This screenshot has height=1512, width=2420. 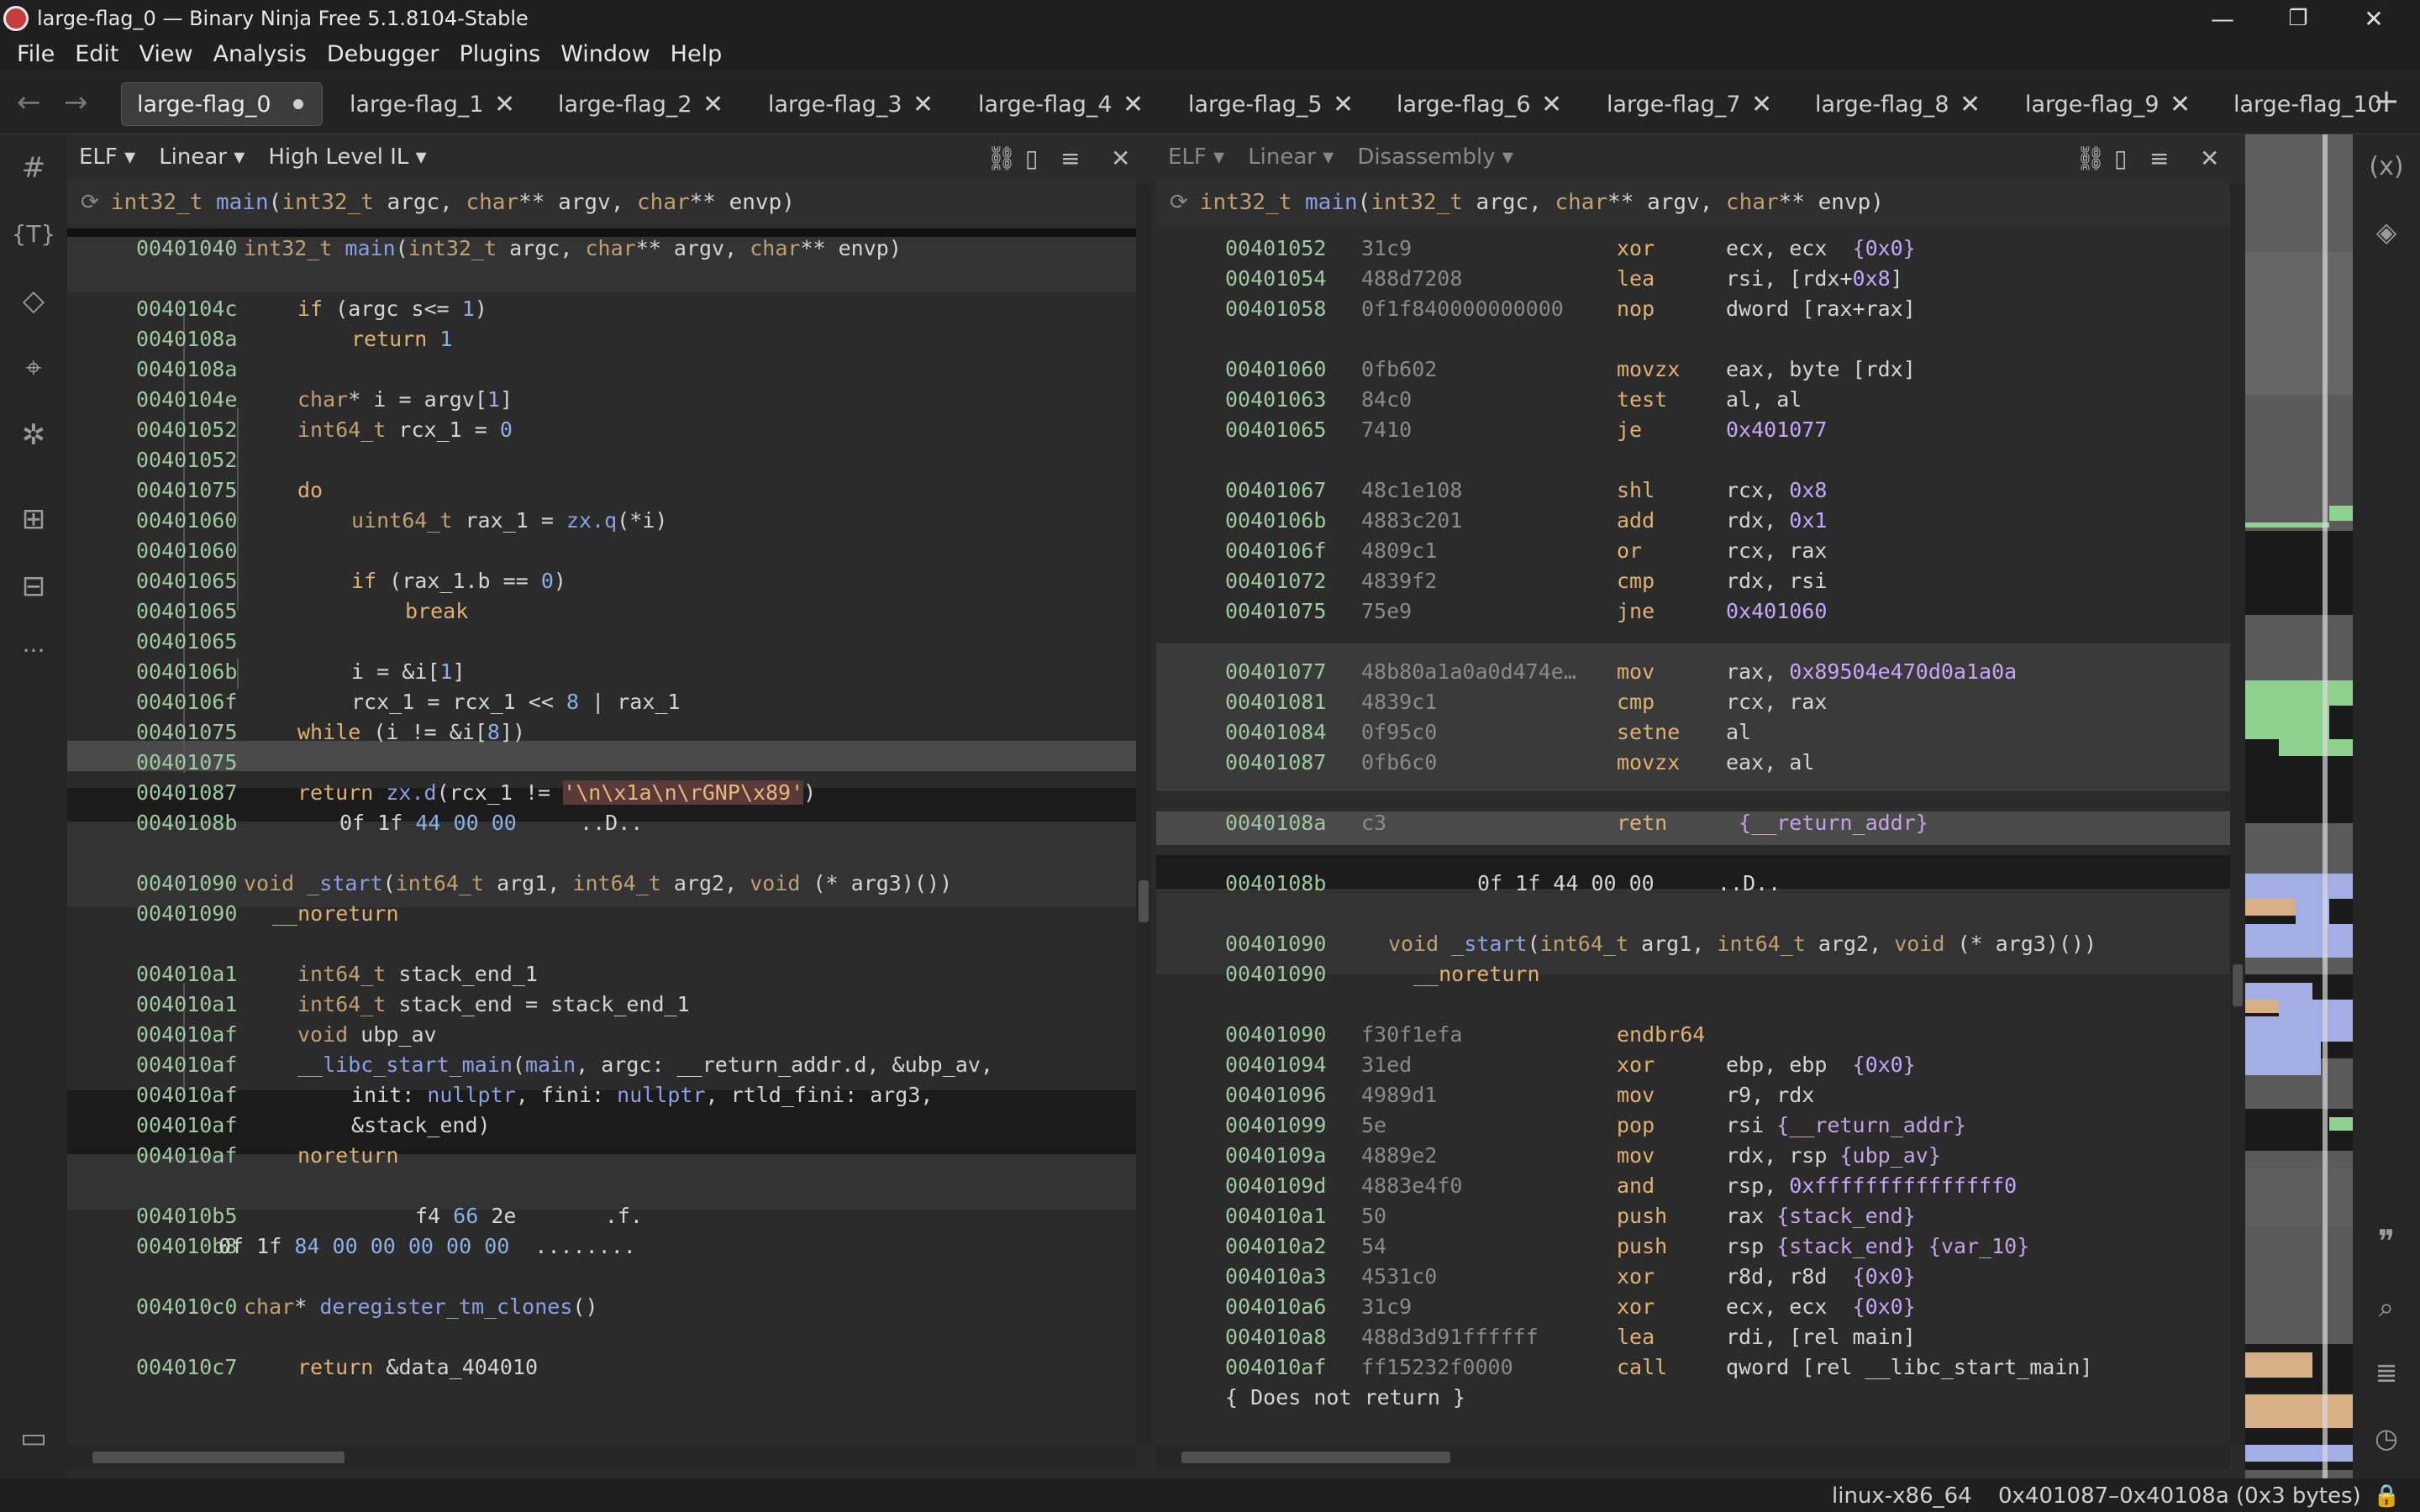 What do you see at coordinates (34, 1438) in the screenshot?
I see `terminal-icon: ▭` at bounding box center [34, 1438].